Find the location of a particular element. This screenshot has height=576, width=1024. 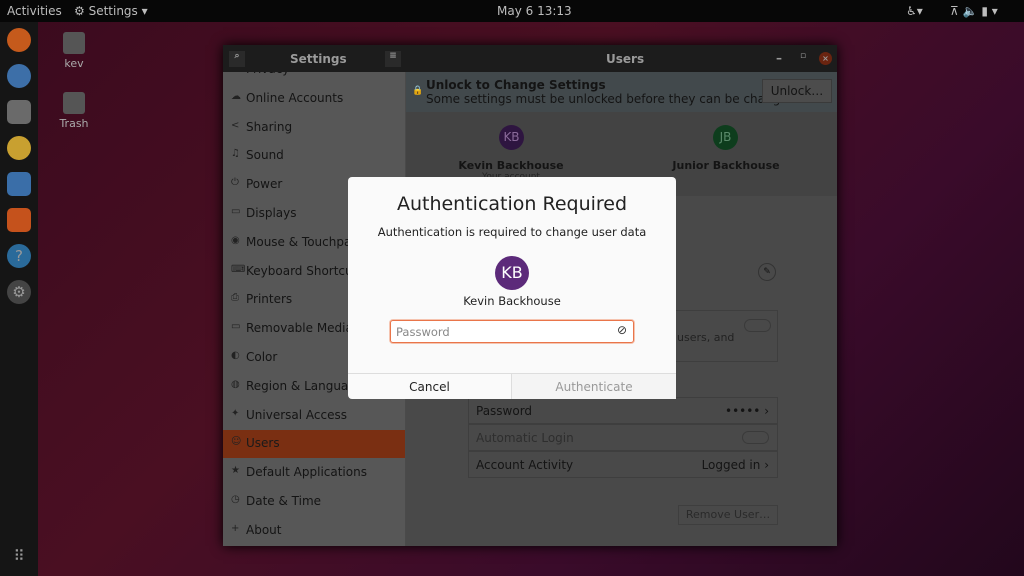

sidebar-item-label: Power is located at coordinates (264, 184).